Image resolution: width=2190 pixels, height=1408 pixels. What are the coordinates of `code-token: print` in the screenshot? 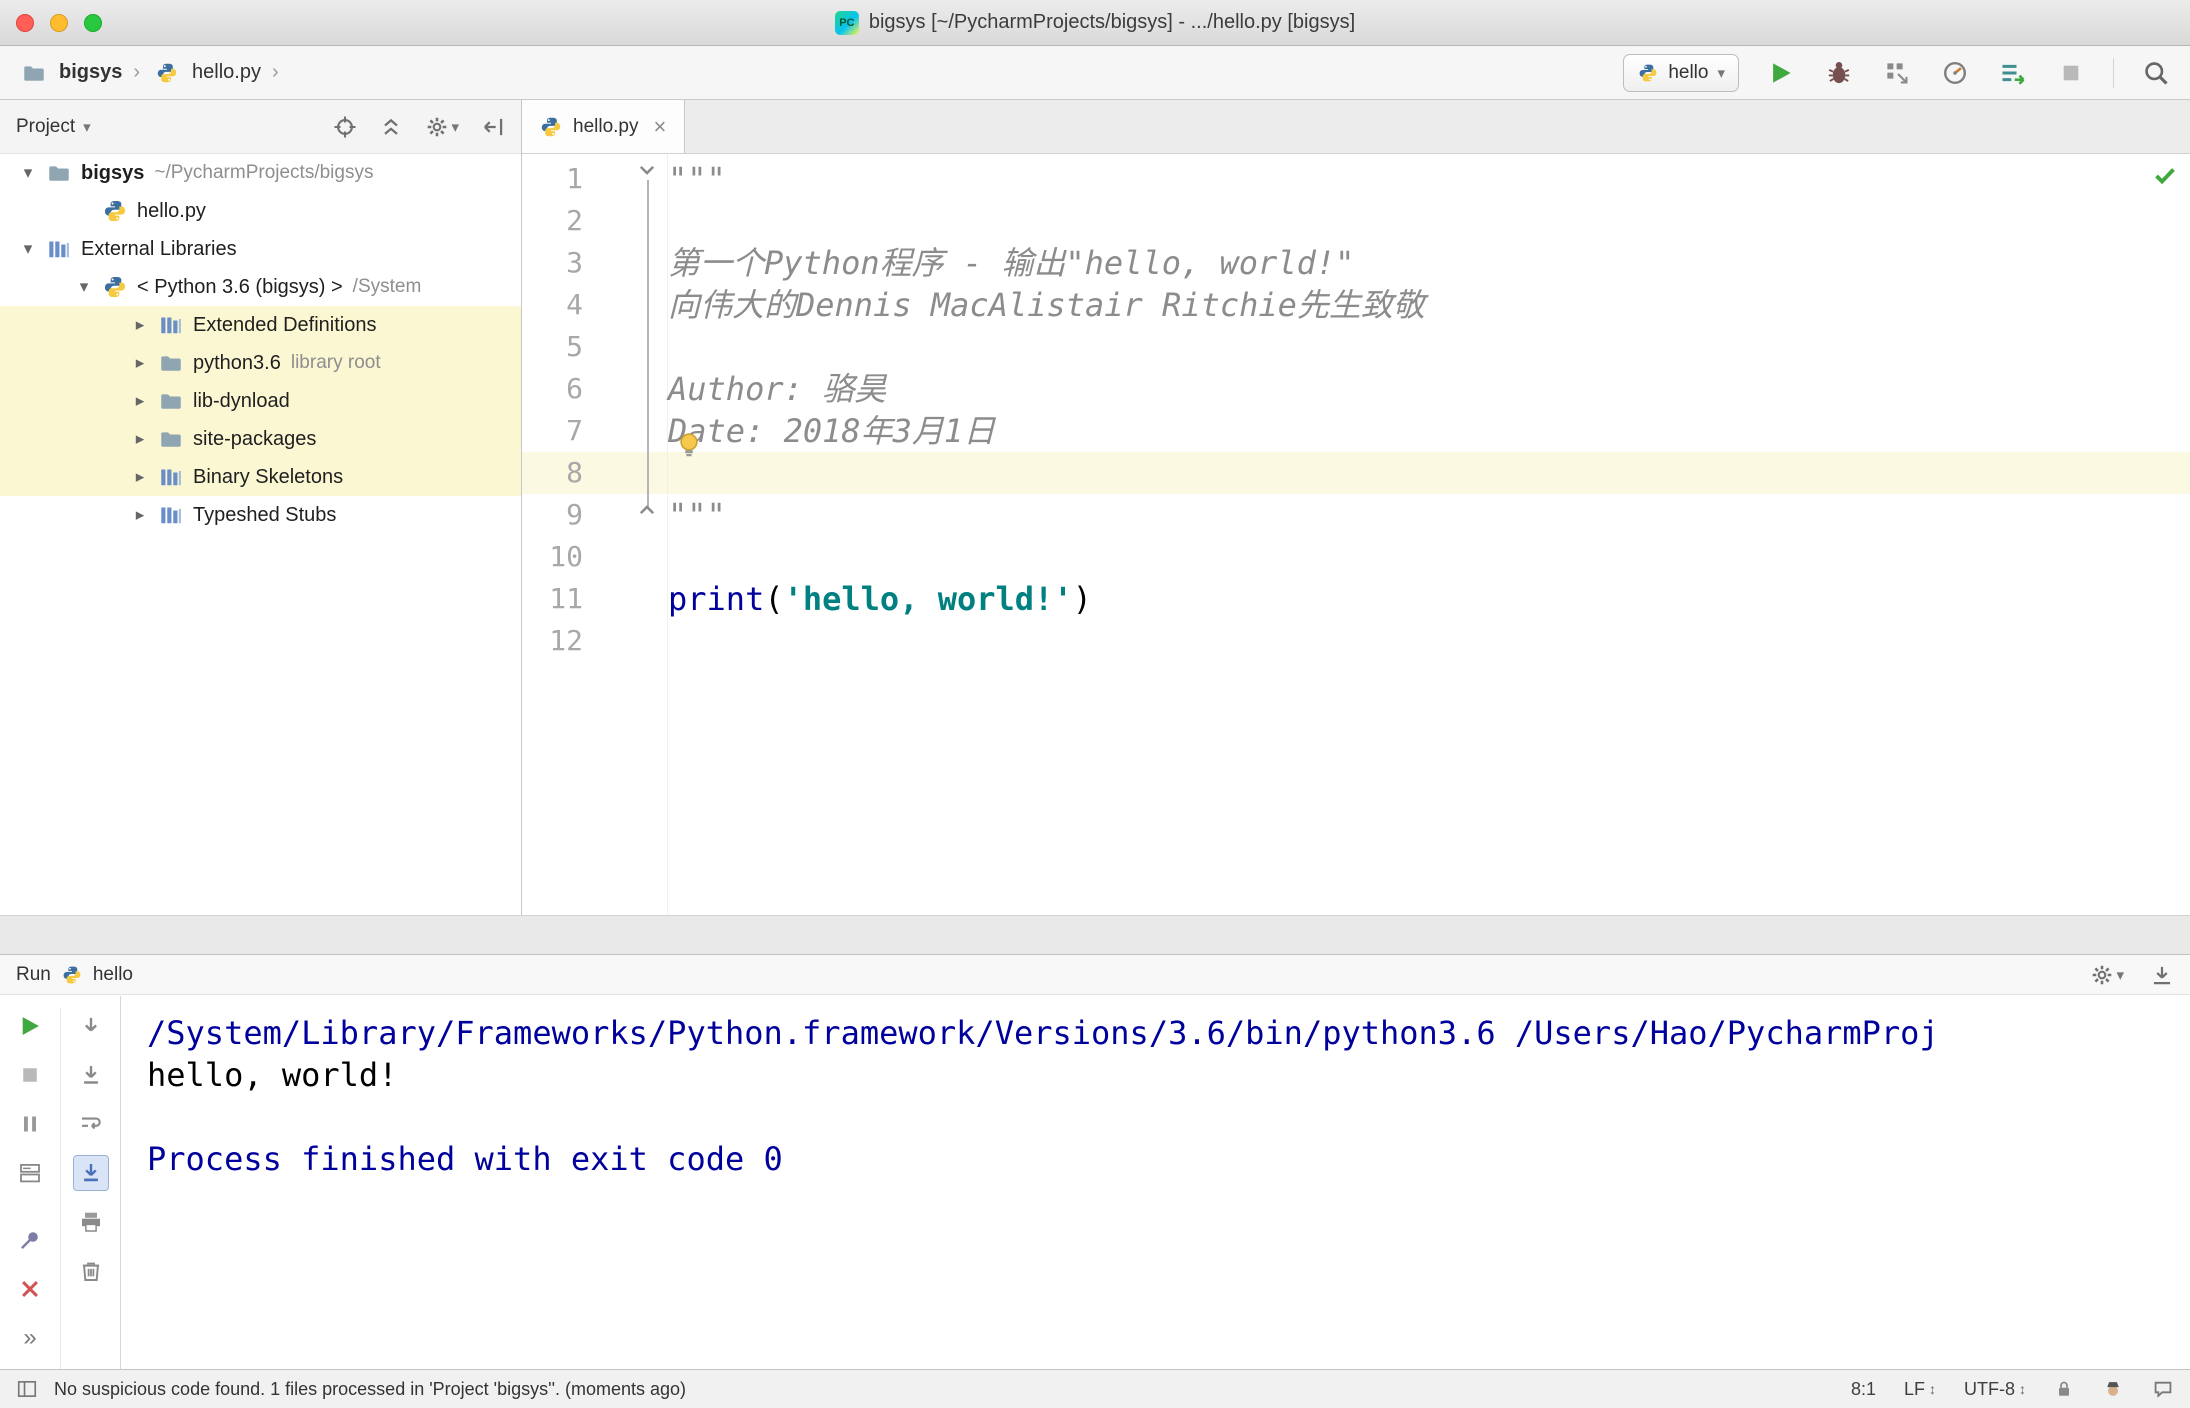 It's located at (716, 599).